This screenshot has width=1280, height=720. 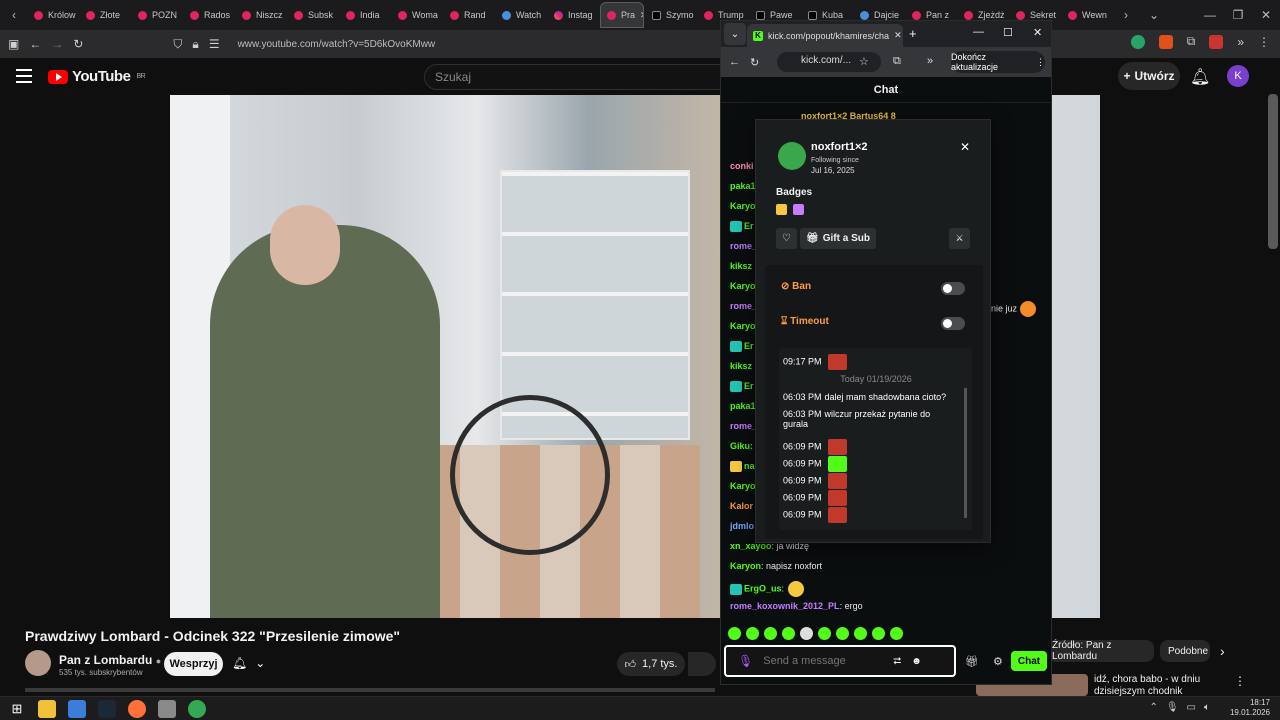 What do you see at coordinates (24, 76) in the screenshot?
I see `hamburger-menu-icon` at bounding box center [24, 76].